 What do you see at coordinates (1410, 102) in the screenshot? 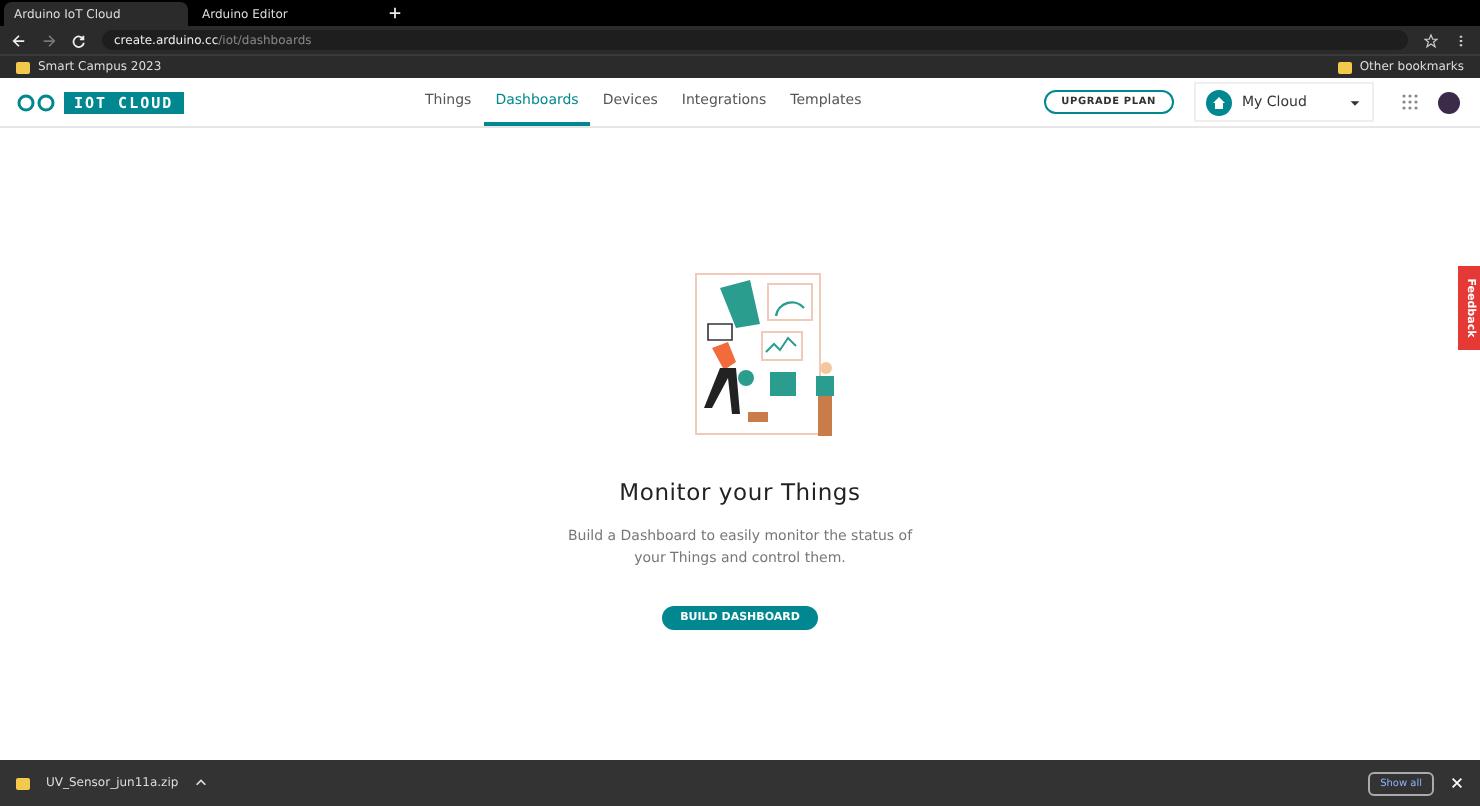
I see `apps-grid-icon` at bounding box center [1410, 102].